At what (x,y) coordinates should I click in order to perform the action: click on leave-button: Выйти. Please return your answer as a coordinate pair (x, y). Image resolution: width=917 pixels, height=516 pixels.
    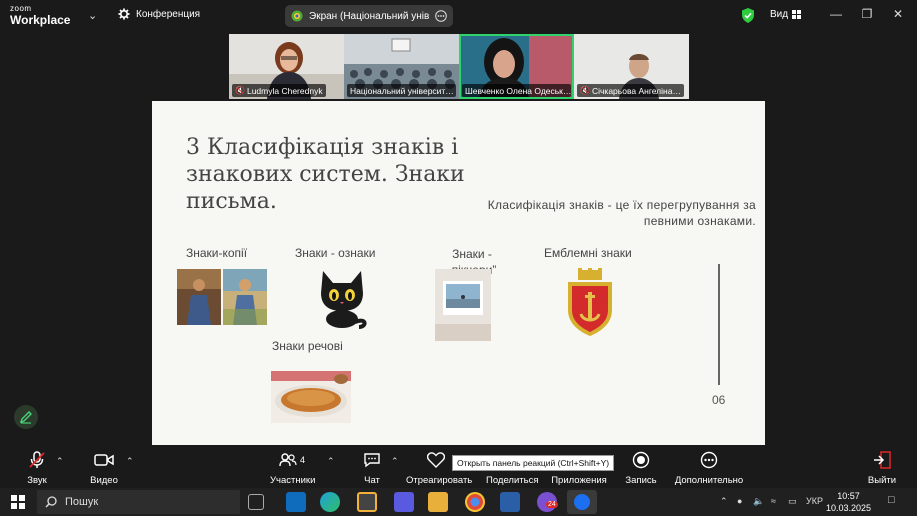
    Looking at the image, I should click on (882, 468).